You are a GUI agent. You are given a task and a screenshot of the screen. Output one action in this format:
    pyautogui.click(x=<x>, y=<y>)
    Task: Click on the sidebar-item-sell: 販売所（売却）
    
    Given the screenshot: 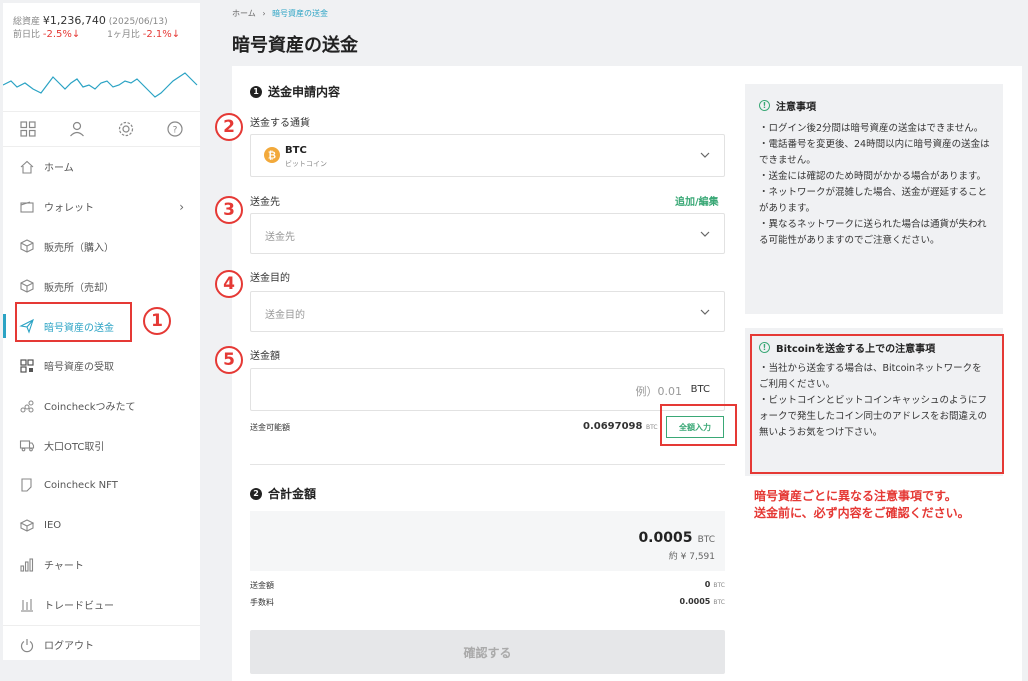 What is the action you would take?
    pyautogui.click(x=101, y=286)
    